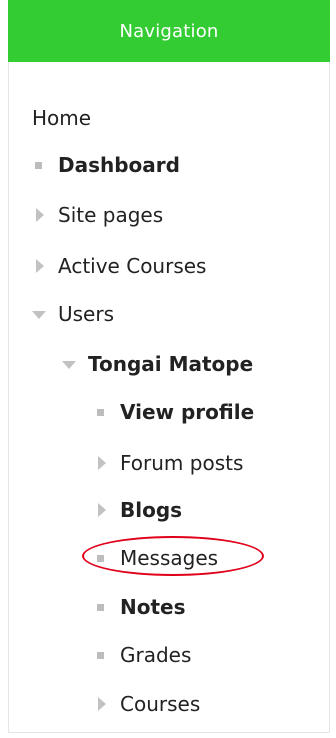 The width and height of the screenshot is (336, 738). I want to click on nav-item-label: Tongai Matope, so click(171, 364).